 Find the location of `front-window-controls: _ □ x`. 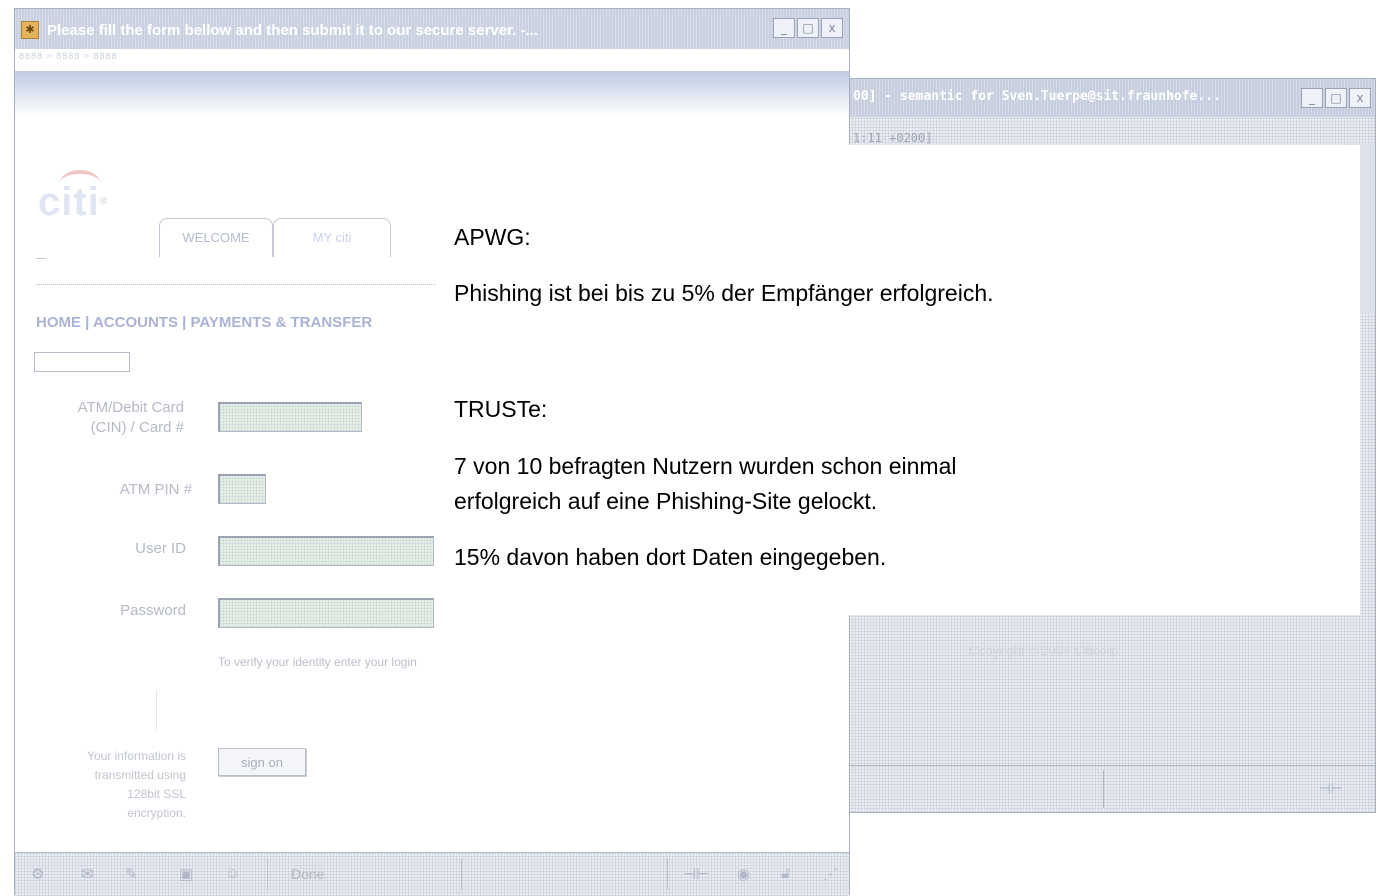

front-window-controls: _ □ x is located at coordinates (808, 28).